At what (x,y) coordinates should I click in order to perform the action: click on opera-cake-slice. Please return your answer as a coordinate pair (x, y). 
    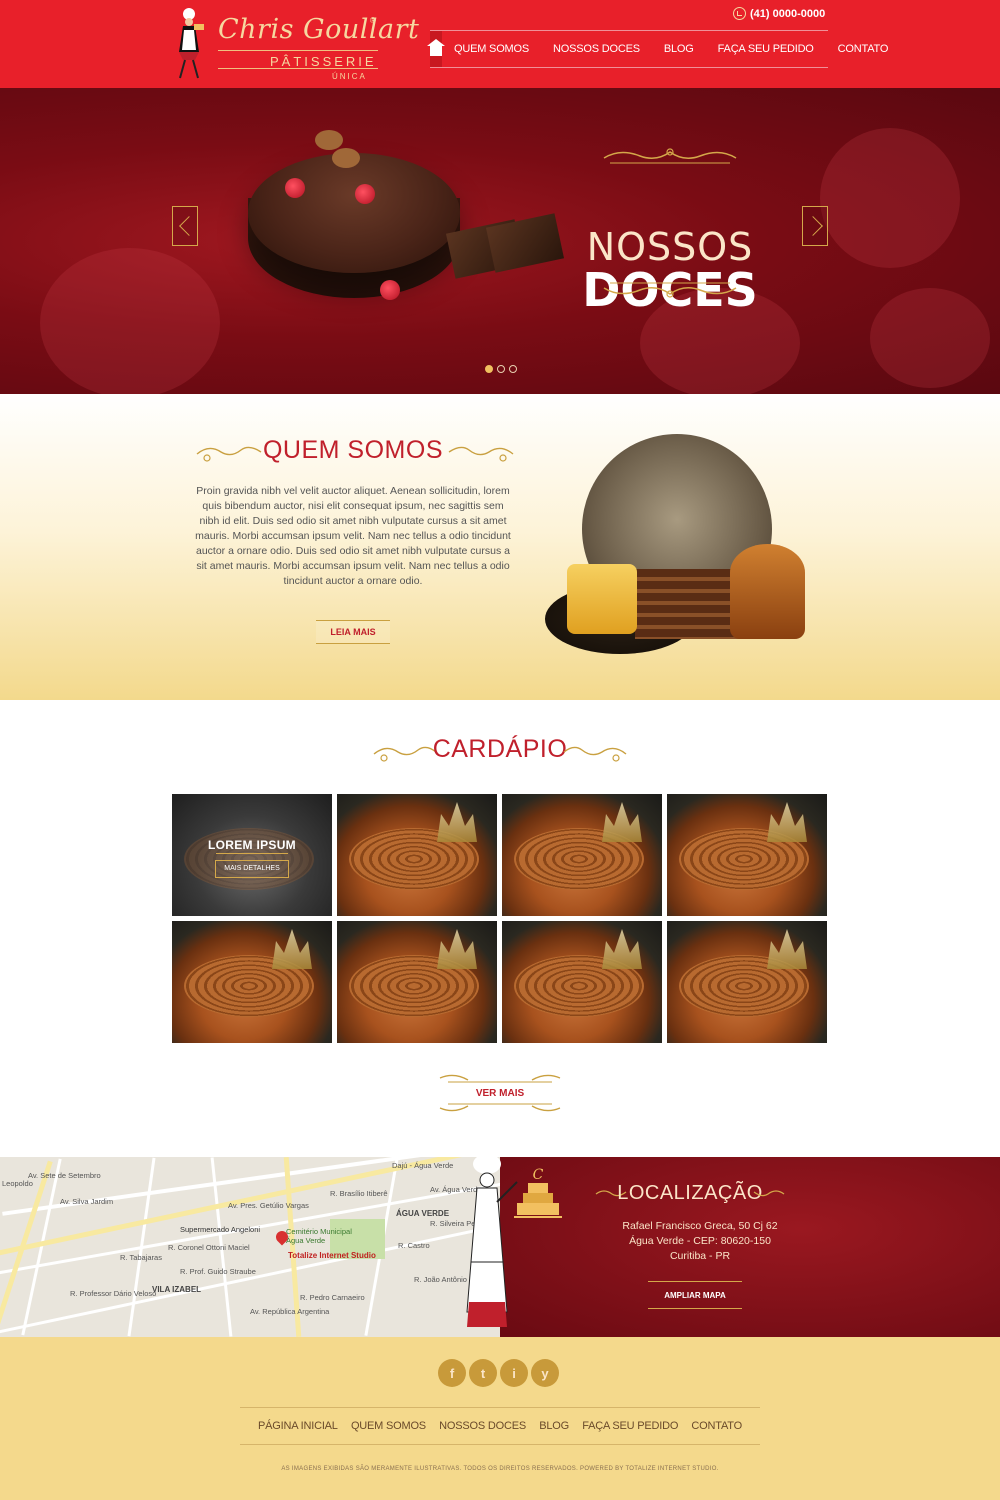
    Looking at the image, I should click on (690, 604).